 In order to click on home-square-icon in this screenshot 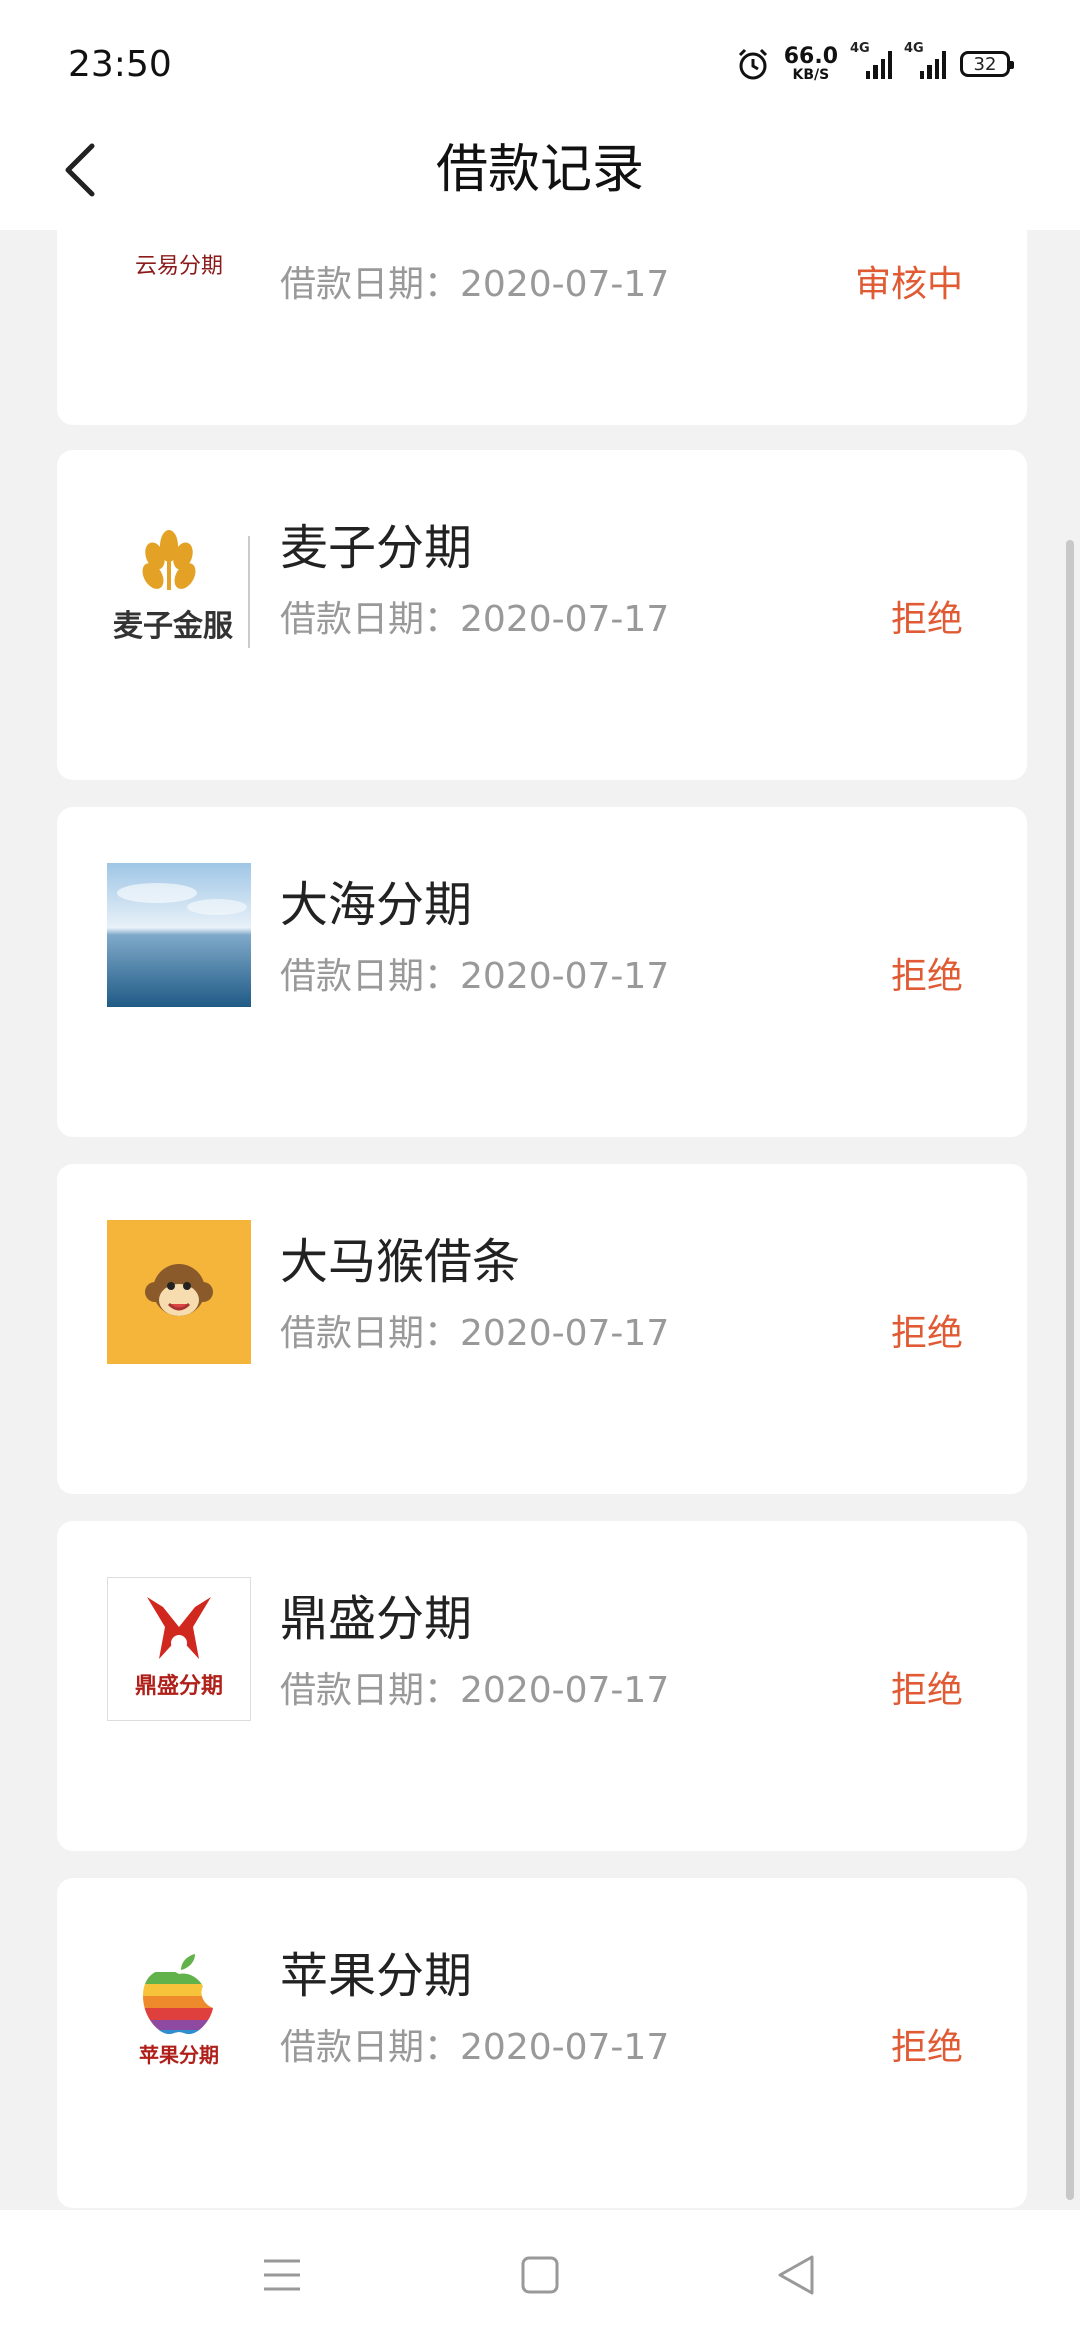, I will do `click(540, 2275)`.